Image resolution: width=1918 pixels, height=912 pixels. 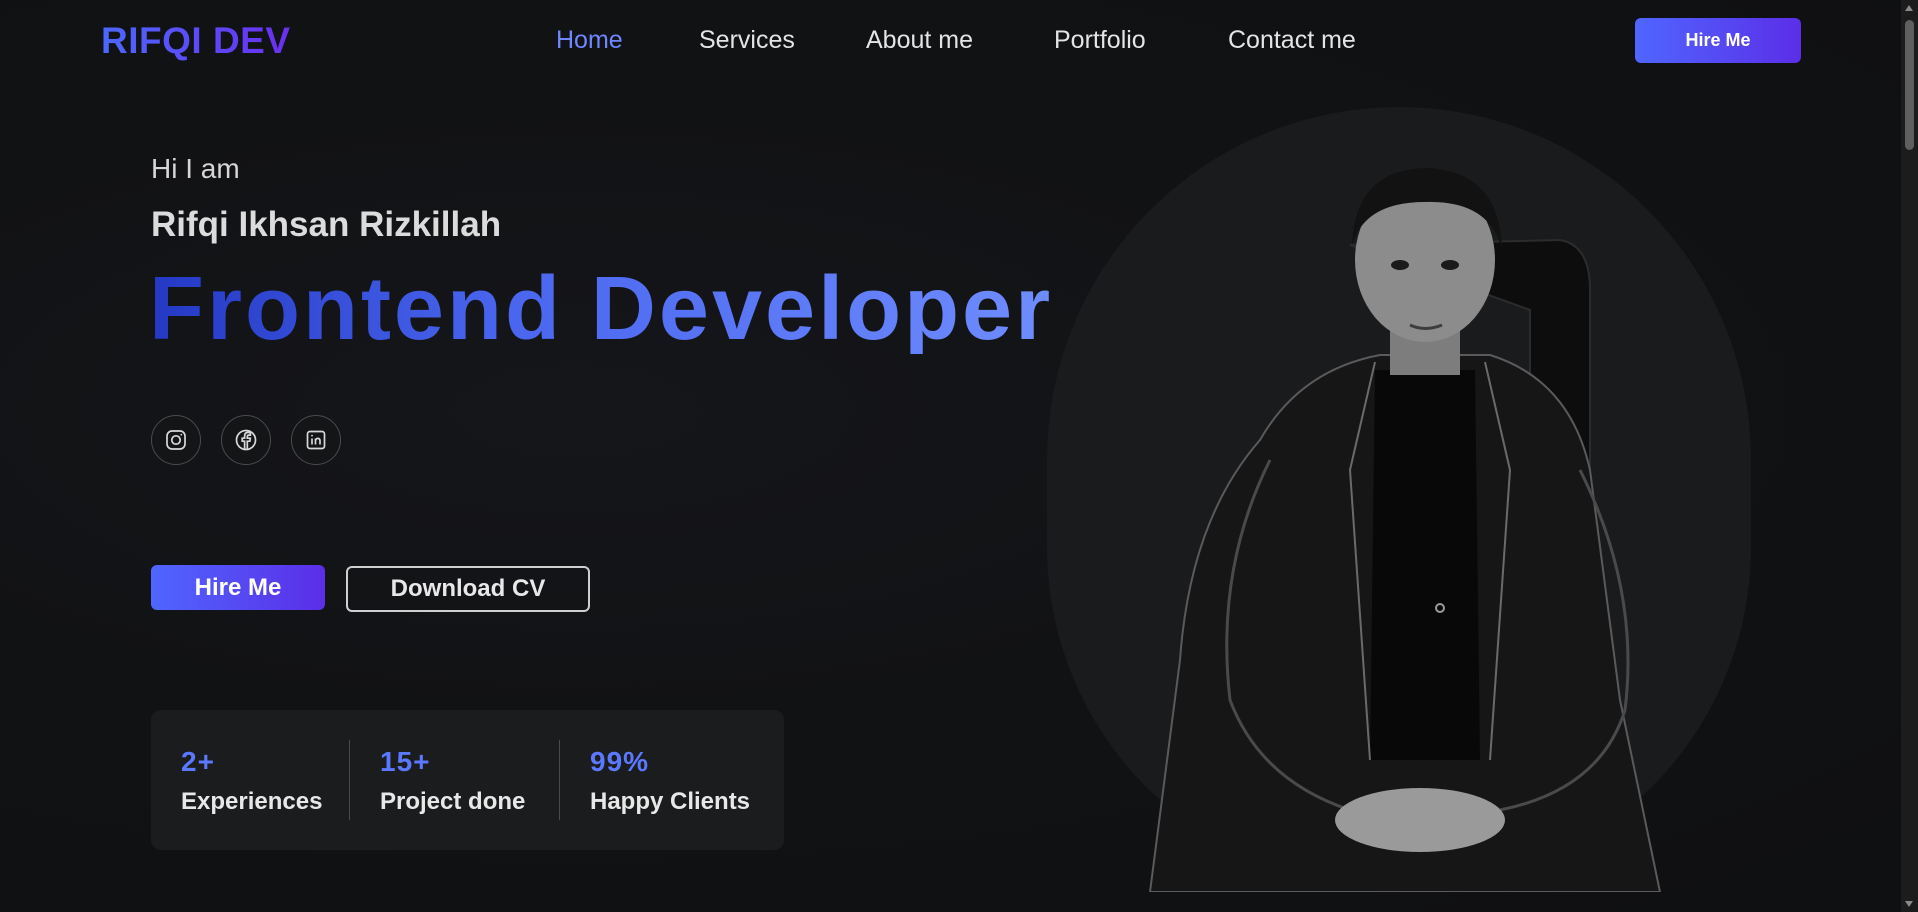 What do you see at coordinates (1292, 40) in the screenshot?
I see `nav-contact: Contact me` at bounding box center [1292, 40].